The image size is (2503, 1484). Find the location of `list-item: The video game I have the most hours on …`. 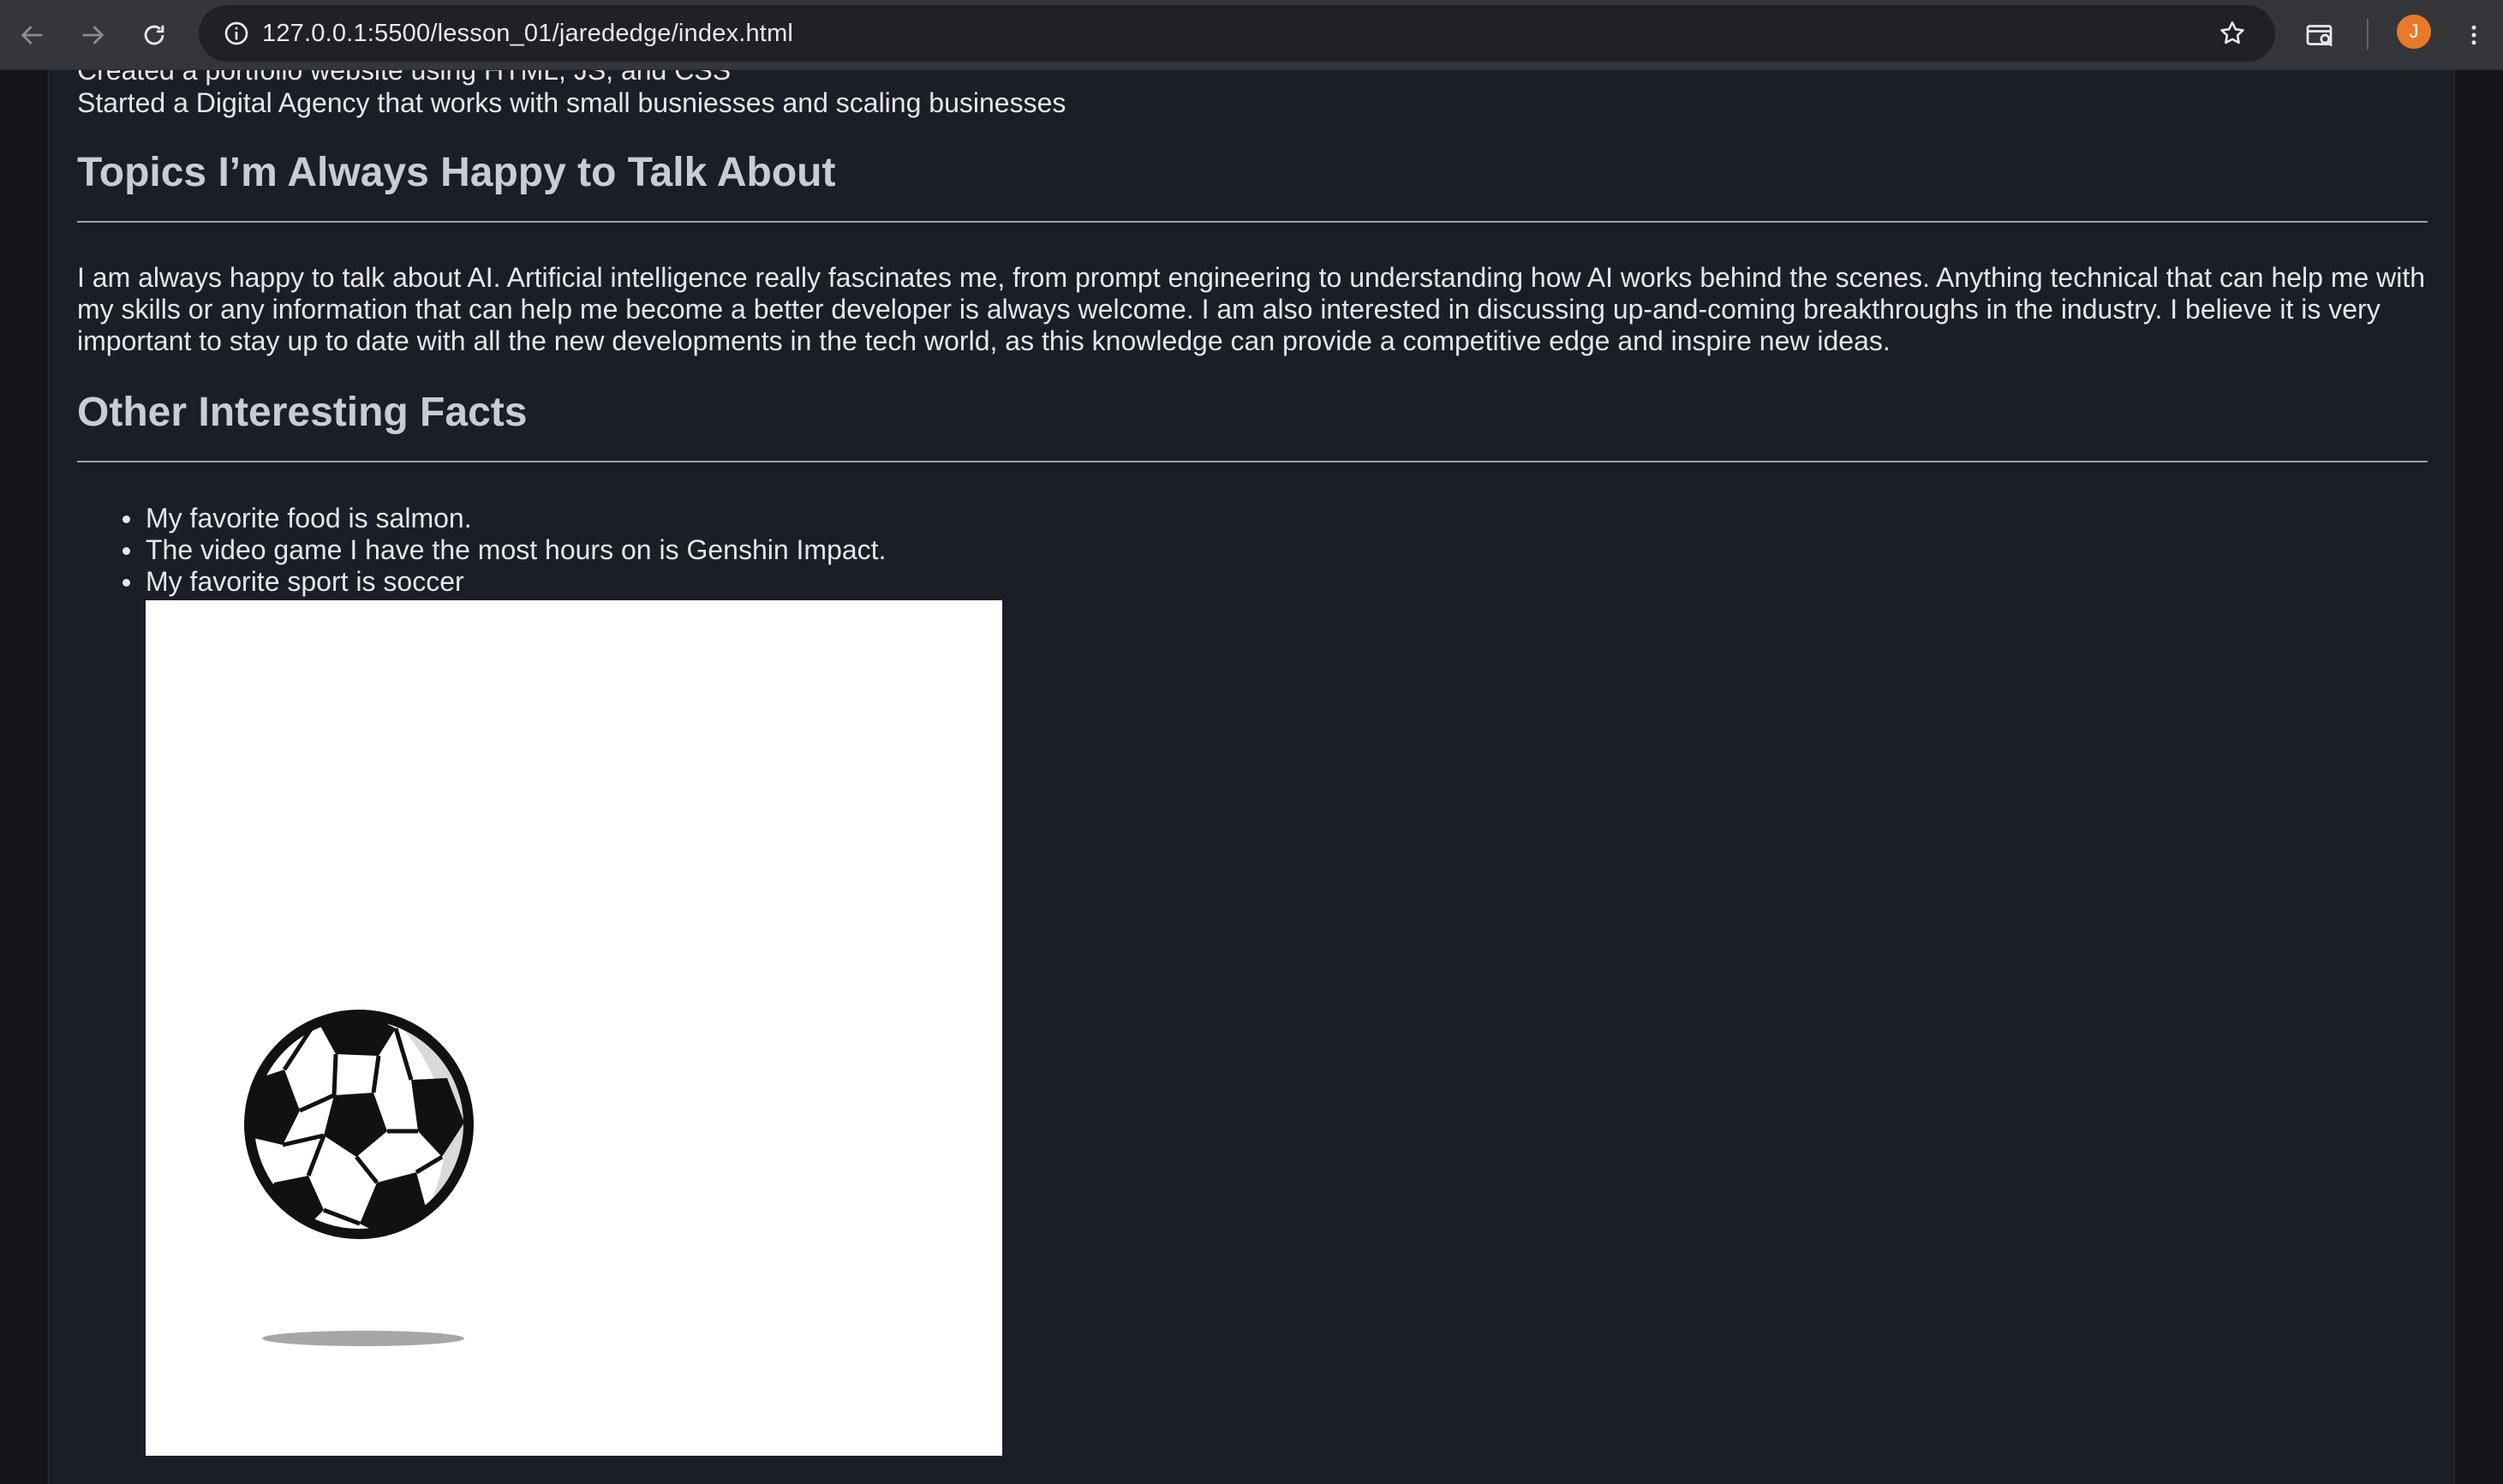

list-item: The video game I have the most hours on … is located at coordinates (481, 550).